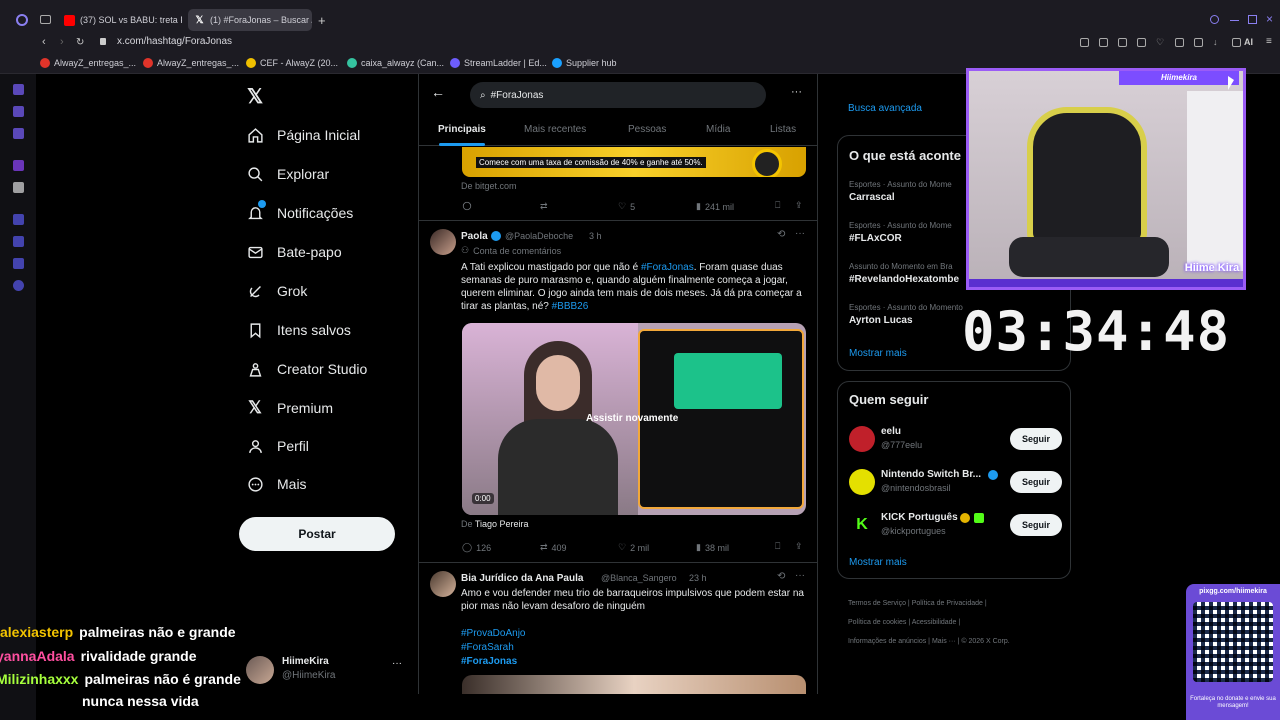 This screenshot has width=1280, height=720. Describe the element at coordinates (277, 446) in the screenshot. I see `nav-item-profile: Perfil` at that location.